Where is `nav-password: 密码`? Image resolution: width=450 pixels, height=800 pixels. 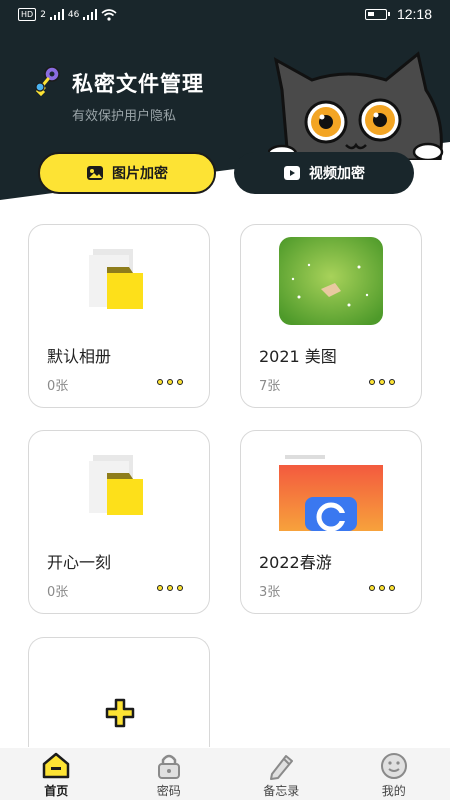
nav-password: 密码 is located at coordinates (169, 774).